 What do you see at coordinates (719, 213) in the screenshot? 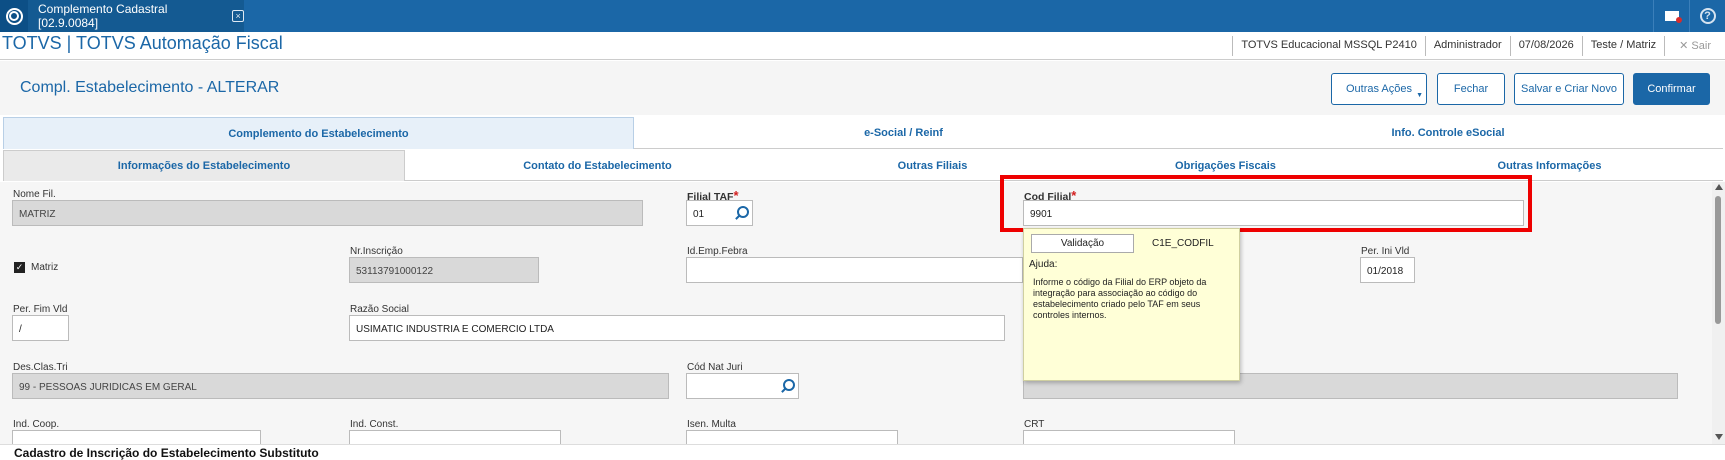
I see `filial-taf-field: 01` at bounding box center [719, 213].